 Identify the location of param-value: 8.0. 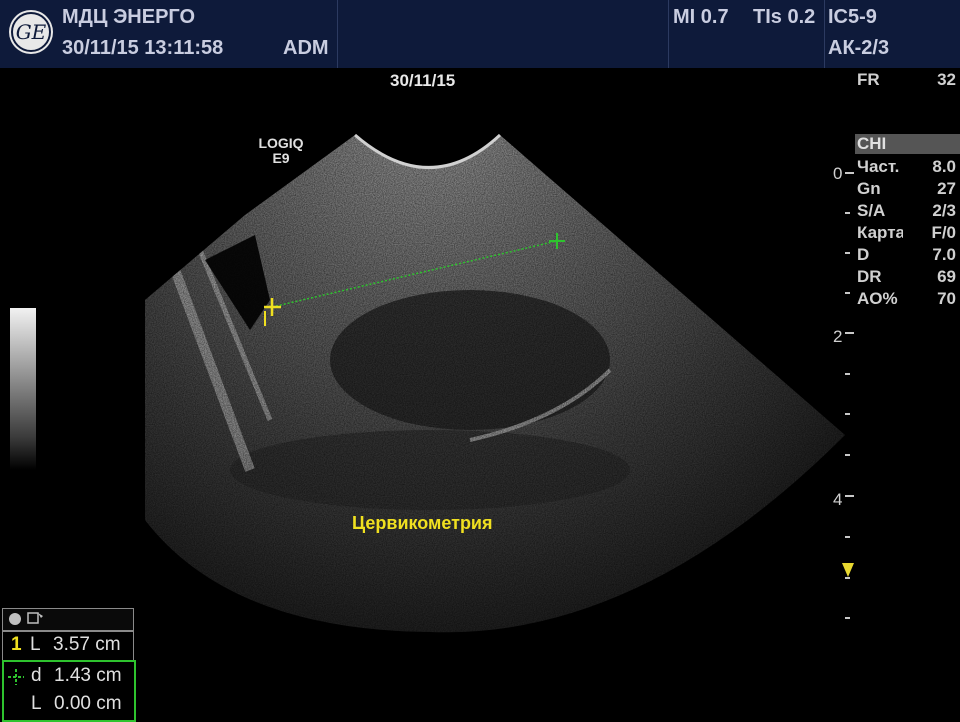
(944, 166).